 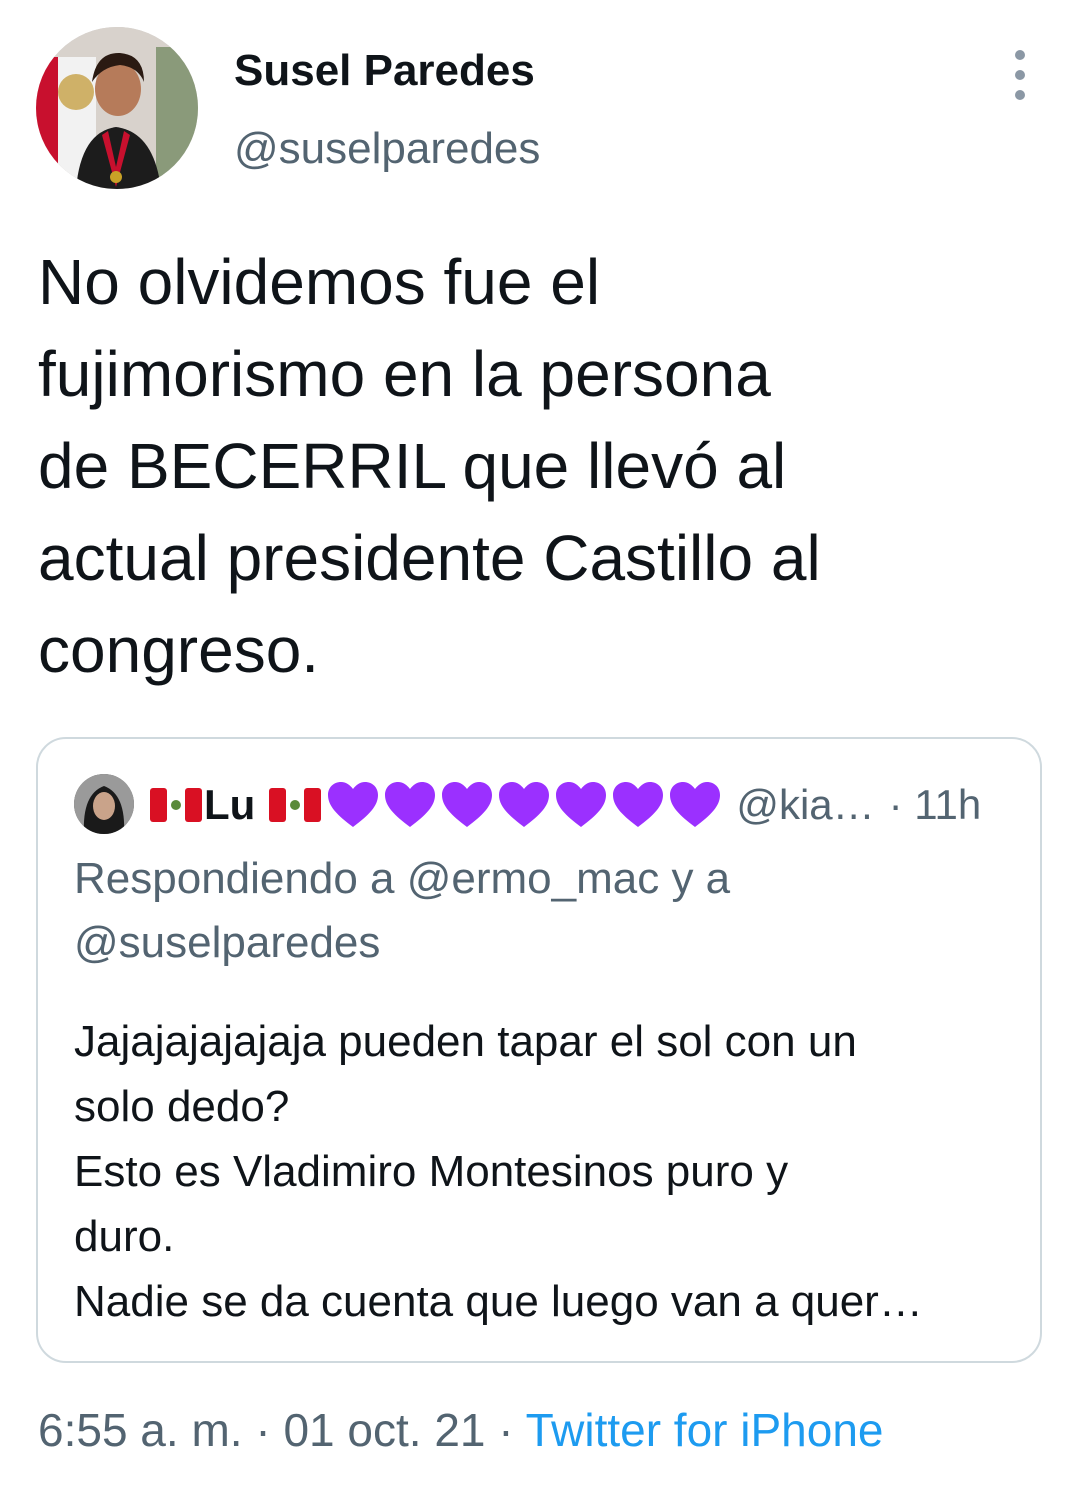 What do you see at coordinates (935, 804) in the screenshot?
I see `quoted-time: · 11h` at bounding box center [935, 804].